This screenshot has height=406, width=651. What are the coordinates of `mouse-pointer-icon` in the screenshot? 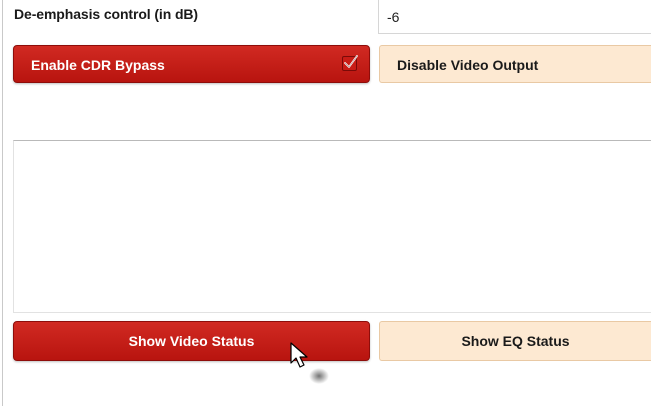 It's located at (309, 363).